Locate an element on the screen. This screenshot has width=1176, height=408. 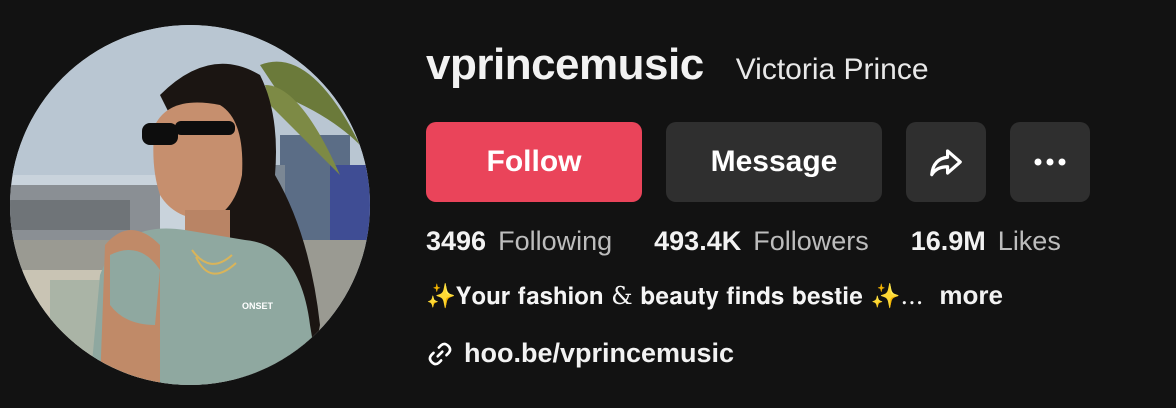
share-button is located at coordinates (946, 162).